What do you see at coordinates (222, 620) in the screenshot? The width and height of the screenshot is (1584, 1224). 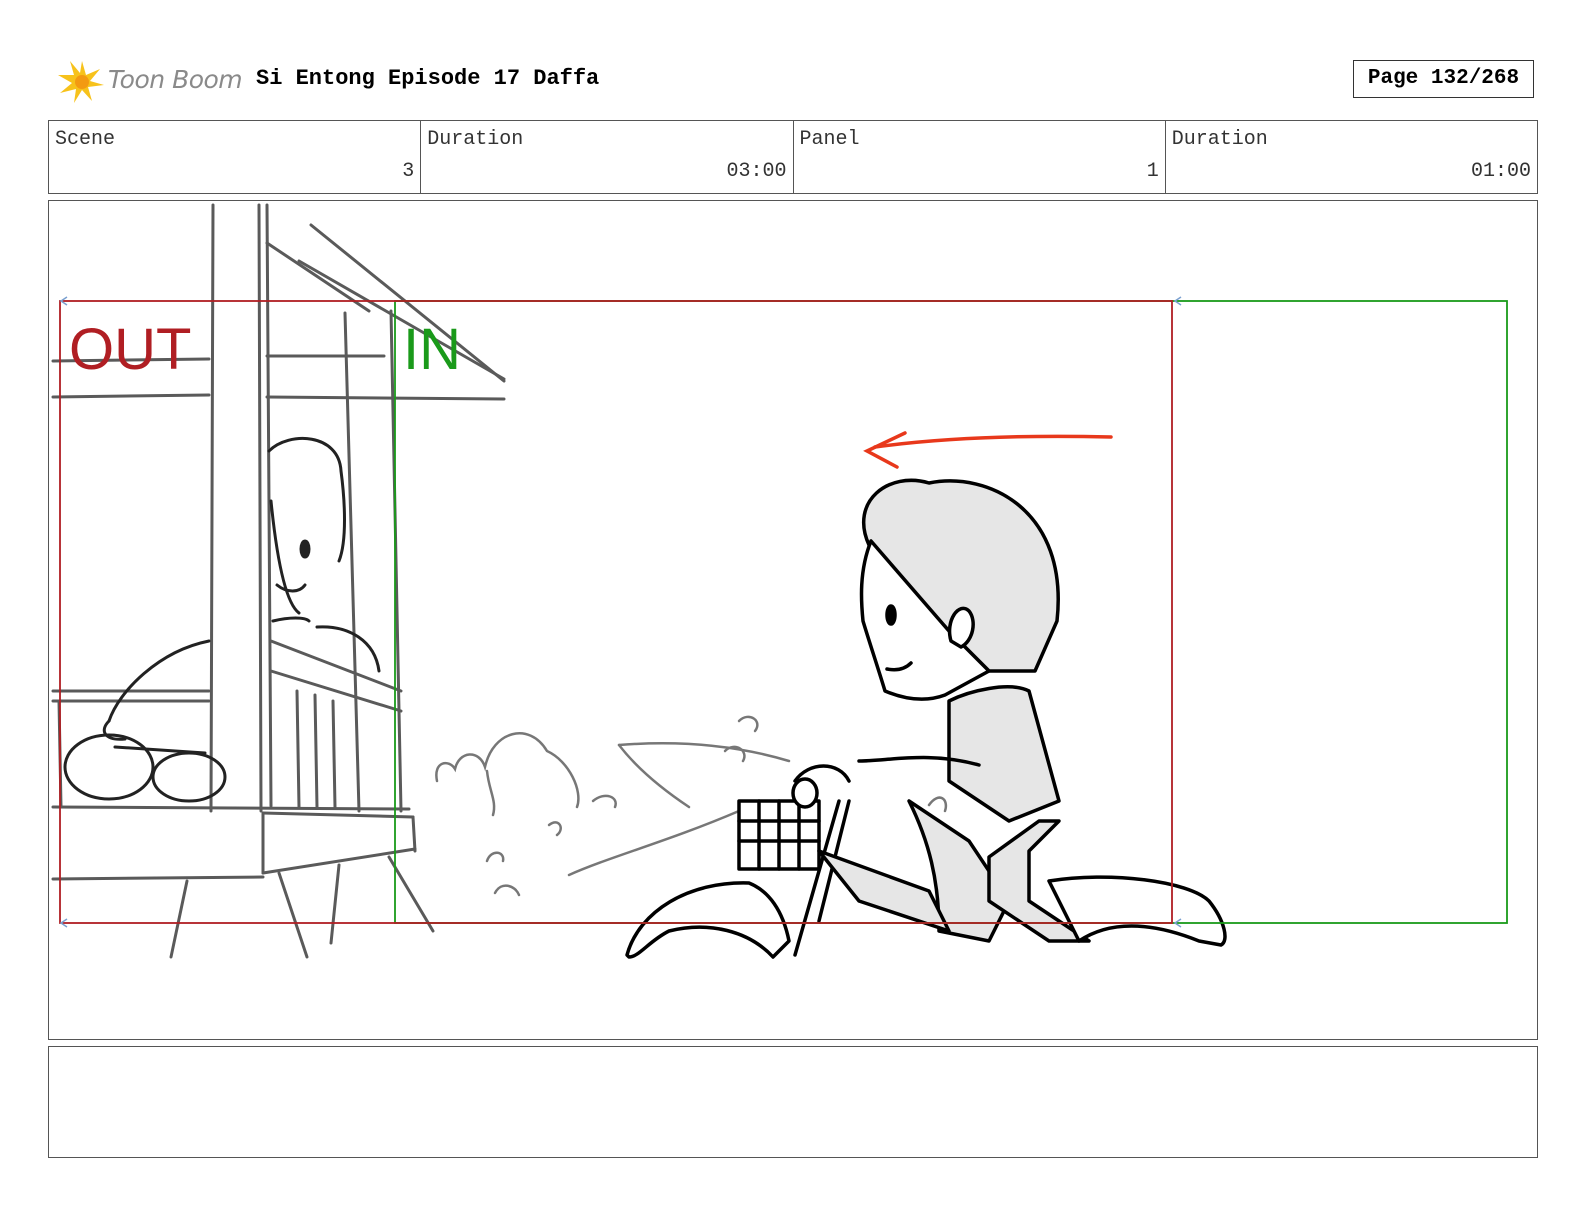 I see `sitting-child-sketch` at bounding box center [222, 620].